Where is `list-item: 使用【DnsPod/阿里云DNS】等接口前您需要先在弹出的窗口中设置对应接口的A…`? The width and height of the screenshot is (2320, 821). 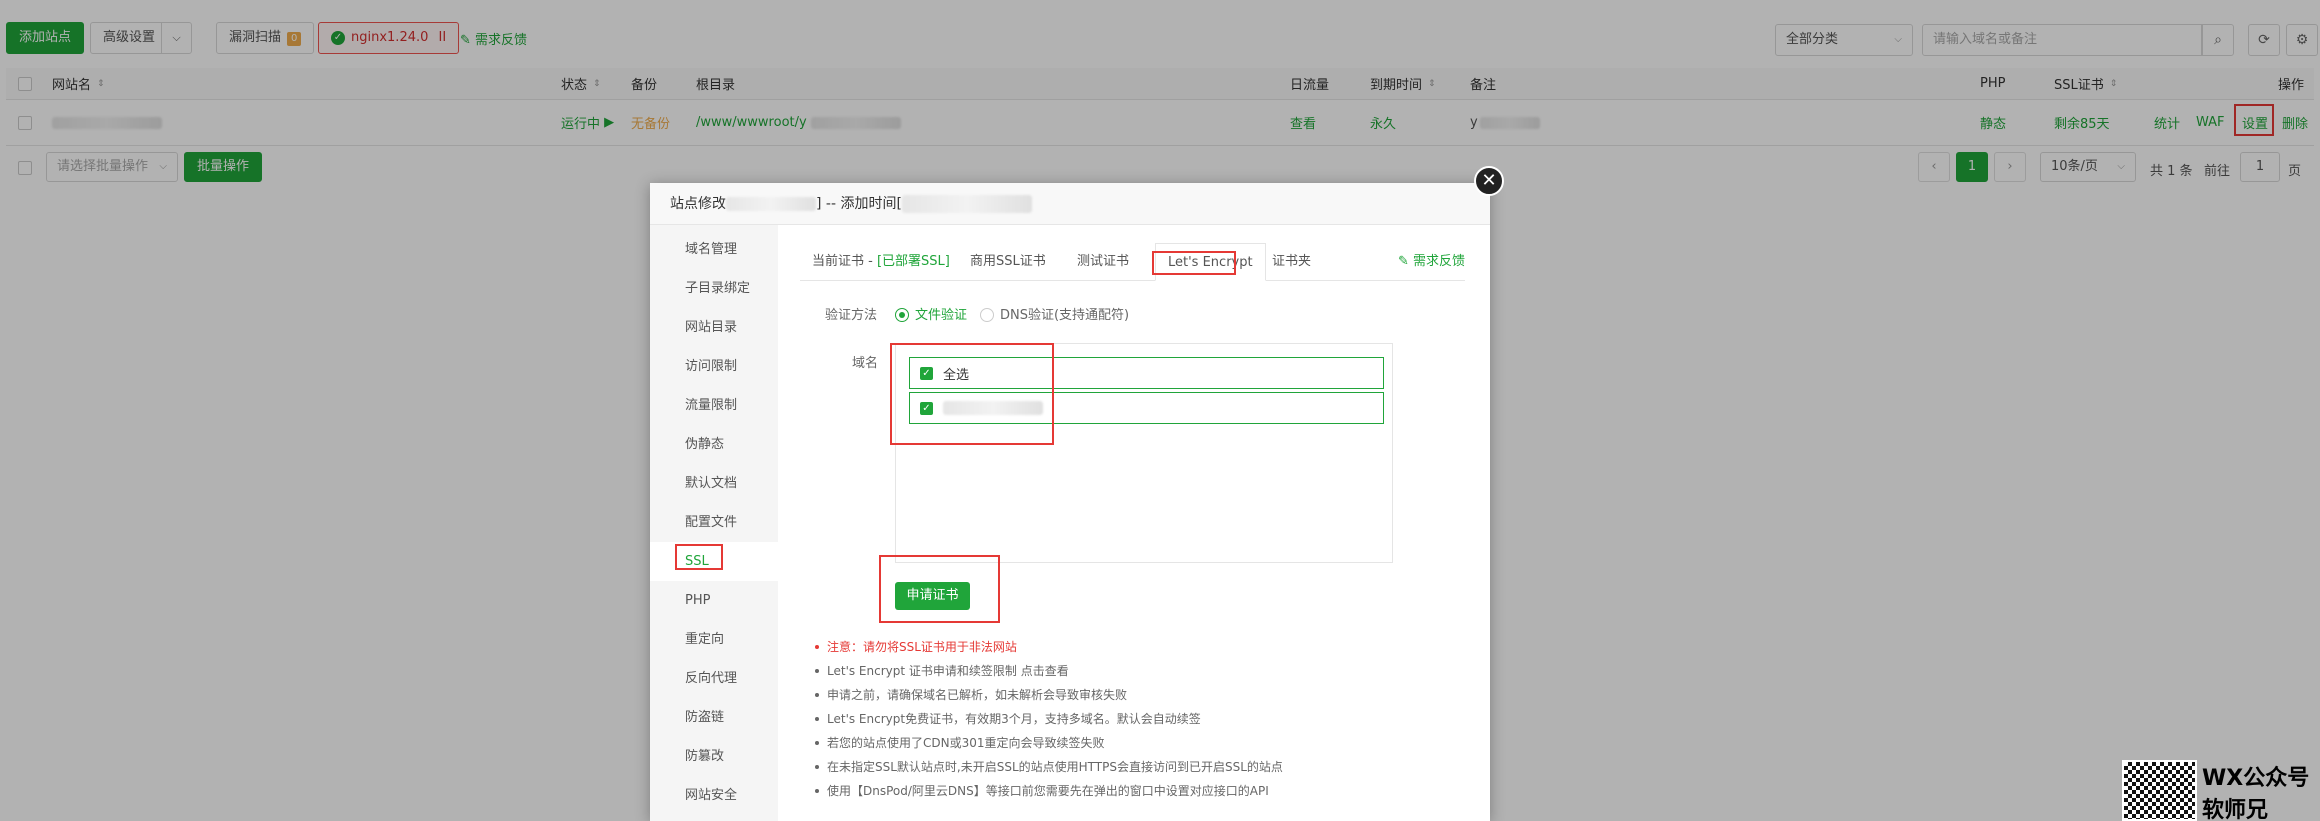
list-item: 使用【DnsPod/阿里云DNS】等接口前您需要先在弹出的窗口中设置对应接口的A… is located at coordinates (1145, 791).